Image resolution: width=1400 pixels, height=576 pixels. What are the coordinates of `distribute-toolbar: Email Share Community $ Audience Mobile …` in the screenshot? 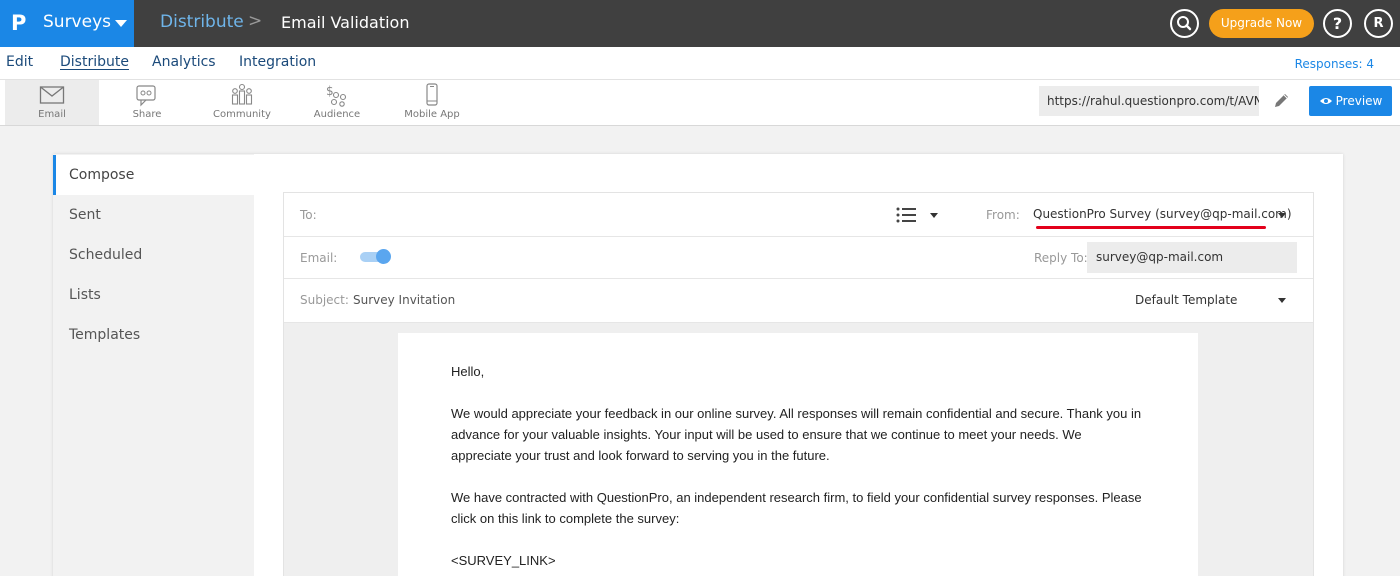 It's located at (700, 103).